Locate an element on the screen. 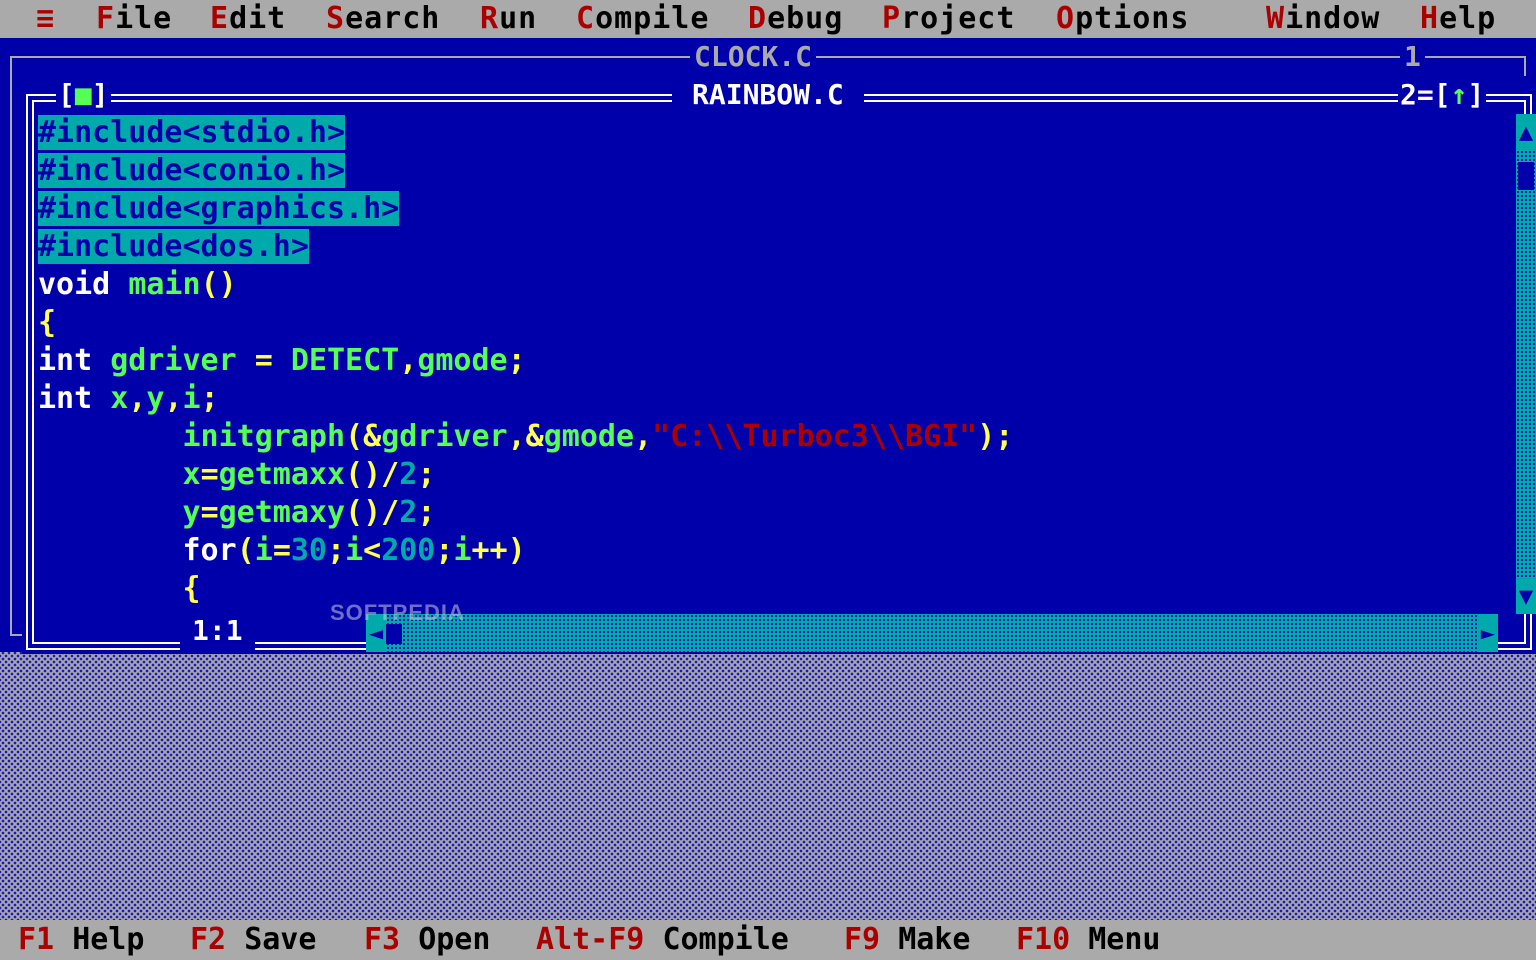 The height and width of the screenshot is (960, 1536). system-menu-icon: ≡ is located at coordinates (45, 19).